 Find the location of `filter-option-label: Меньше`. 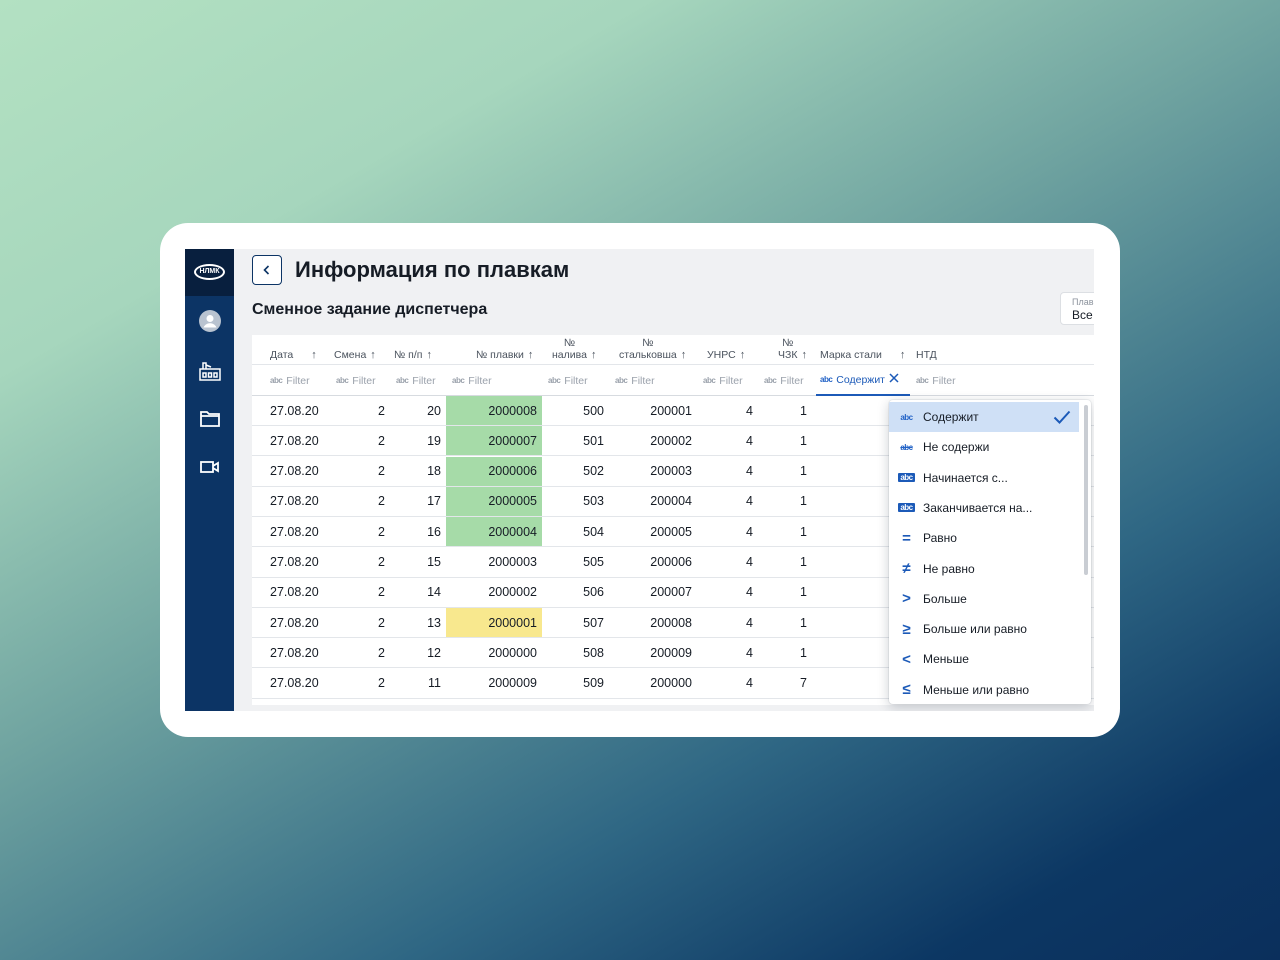

filter-option-label: Меньше is located at coordinates (946, 659).